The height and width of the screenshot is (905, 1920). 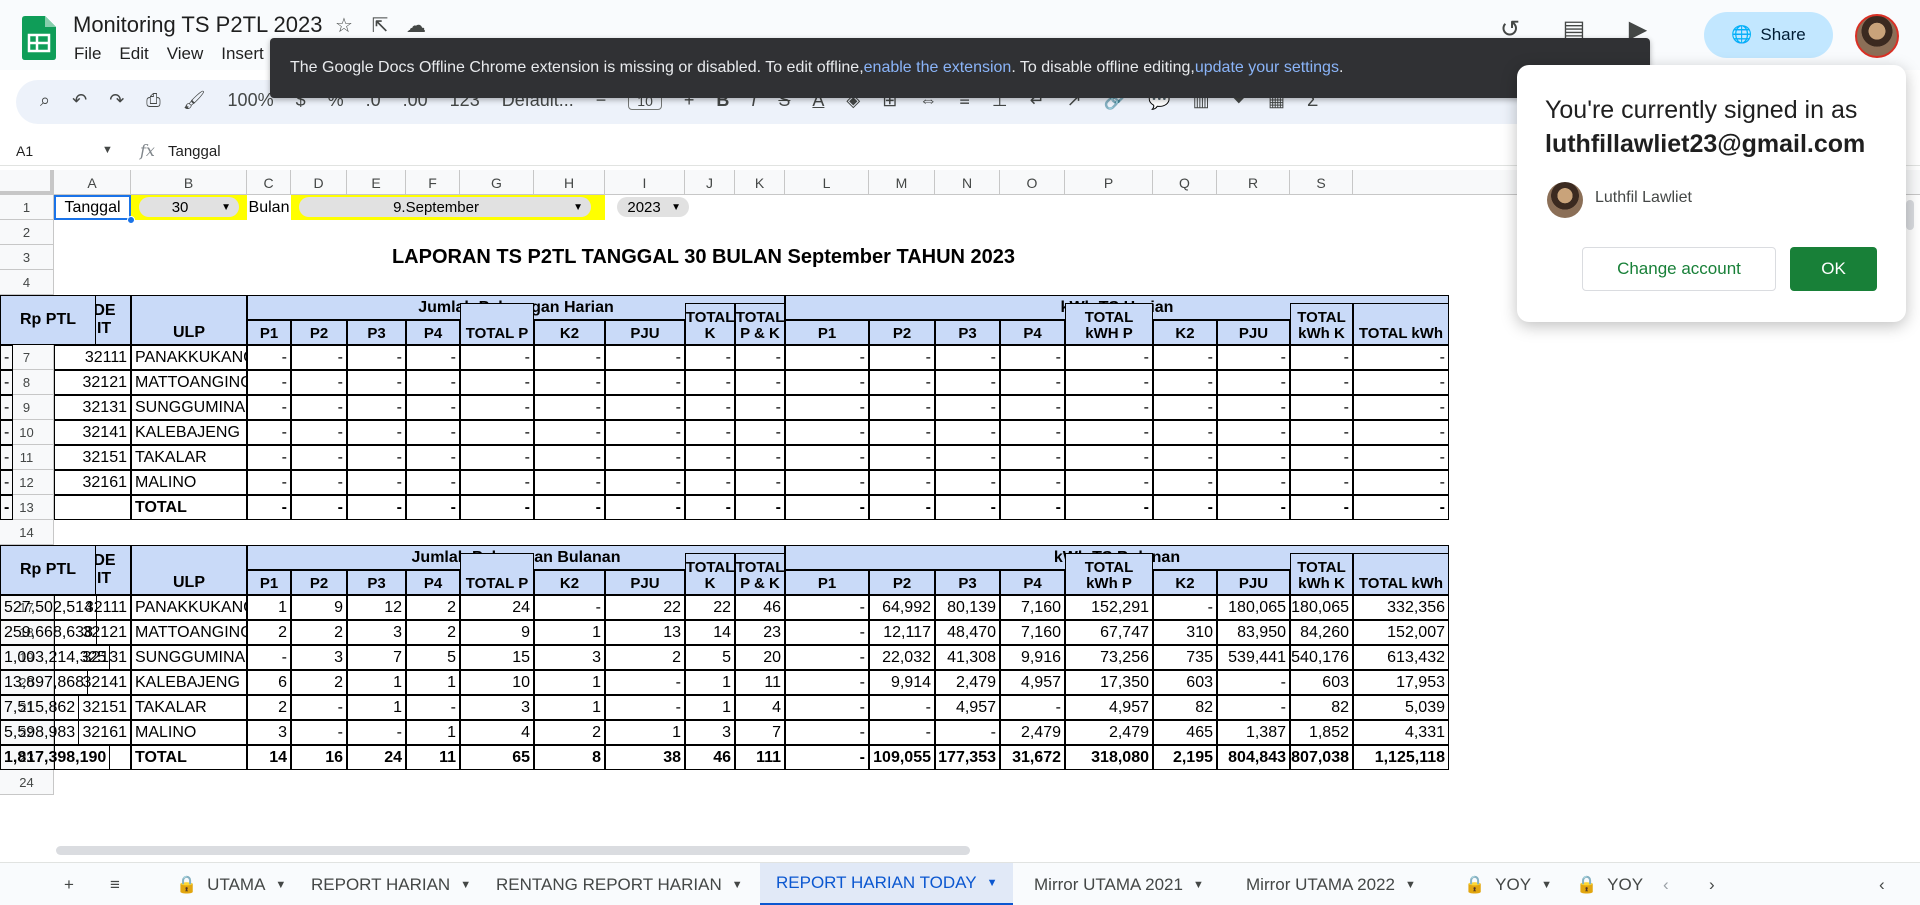 I want to click on table_daily-ulp-cell: SUNGGUMINASA, so click(x=189, y=407).